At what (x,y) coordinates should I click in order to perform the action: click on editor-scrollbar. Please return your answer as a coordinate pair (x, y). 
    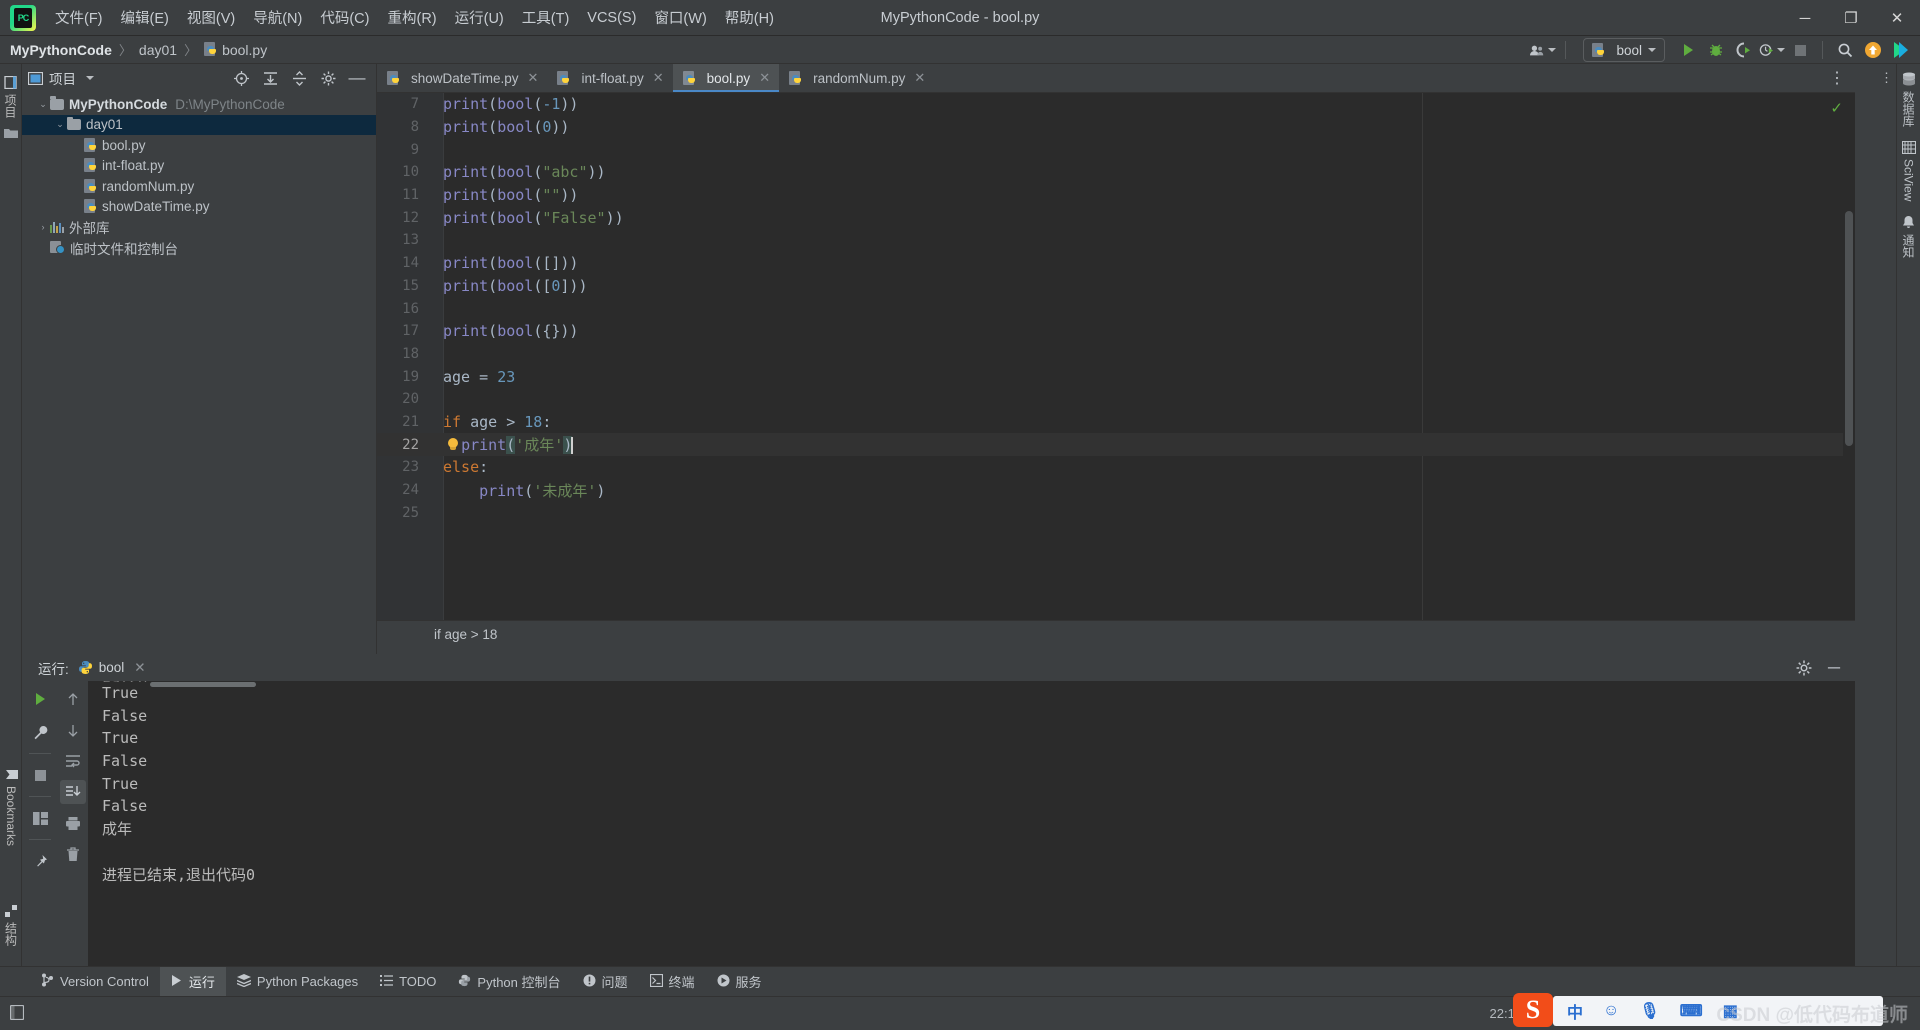
    Looking at the image, I should click on (1849, 356).